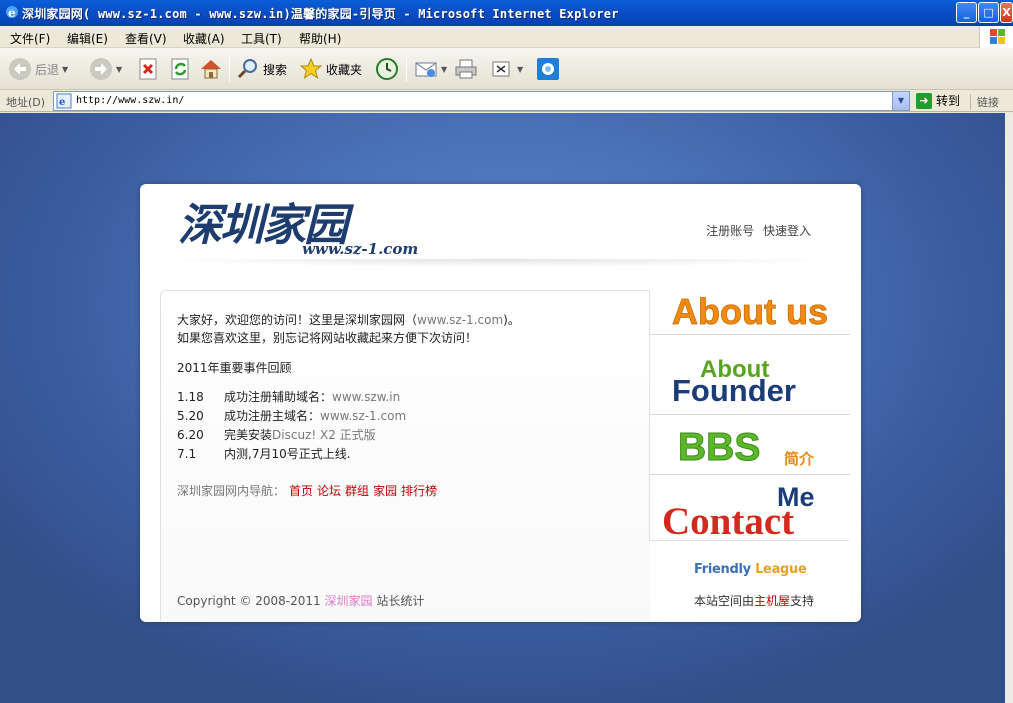 The image size is (1013, 703). I want to click on ie-icon: e, so click(12, 13).